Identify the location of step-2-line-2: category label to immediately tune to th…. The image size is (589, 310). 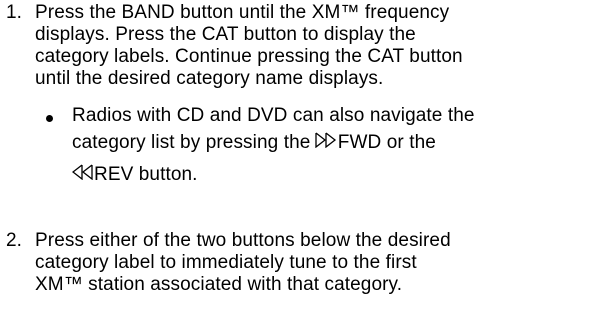
(226, 262).